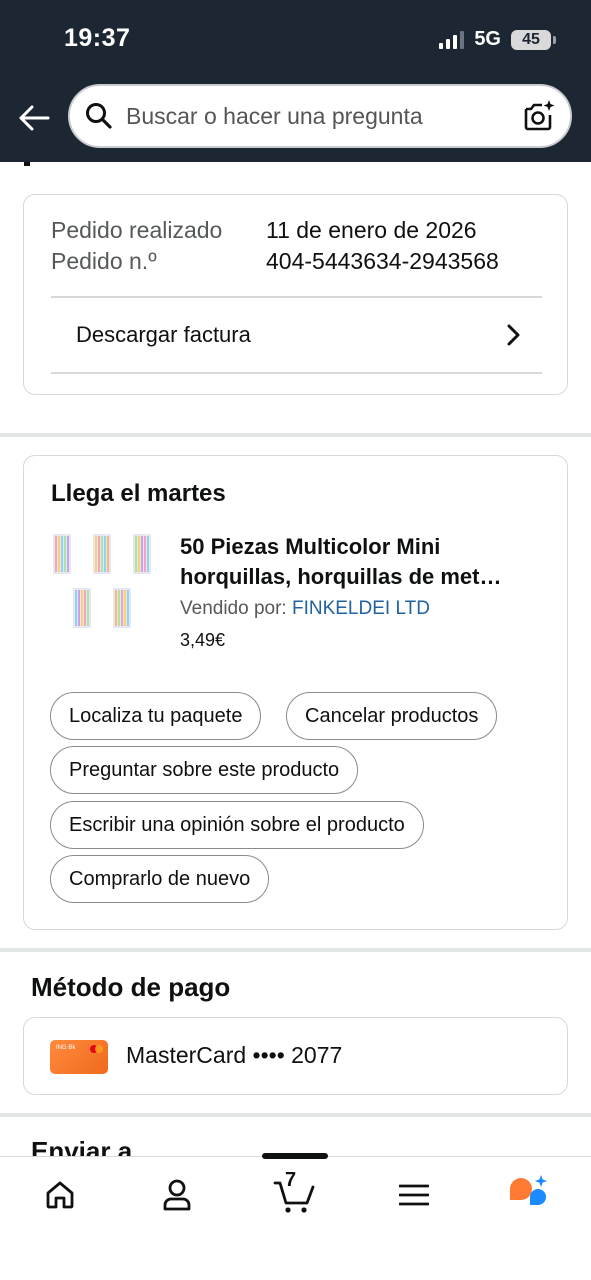 This screenshot has width=591, height=1280. What do you see at coordinates (392, 716) in the screenshot?
I see `cancel-items-button: Cancelar productos` at bounding box center [392, 716].